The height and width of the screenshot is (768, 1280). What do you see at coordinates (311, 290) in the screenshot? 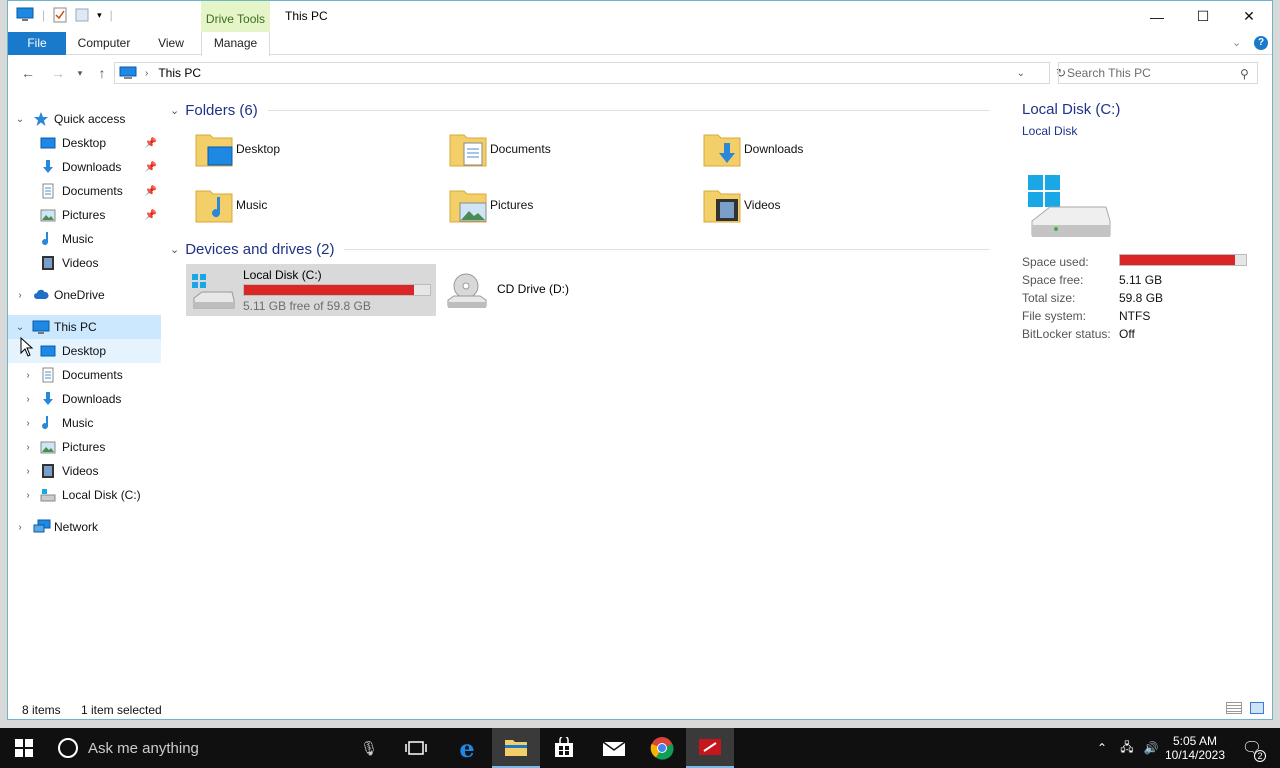
I see `drive-local-disk-c: Local Disk (C:) 5.11 GB free of 59.8 GB` at bounding box center [311, 290].